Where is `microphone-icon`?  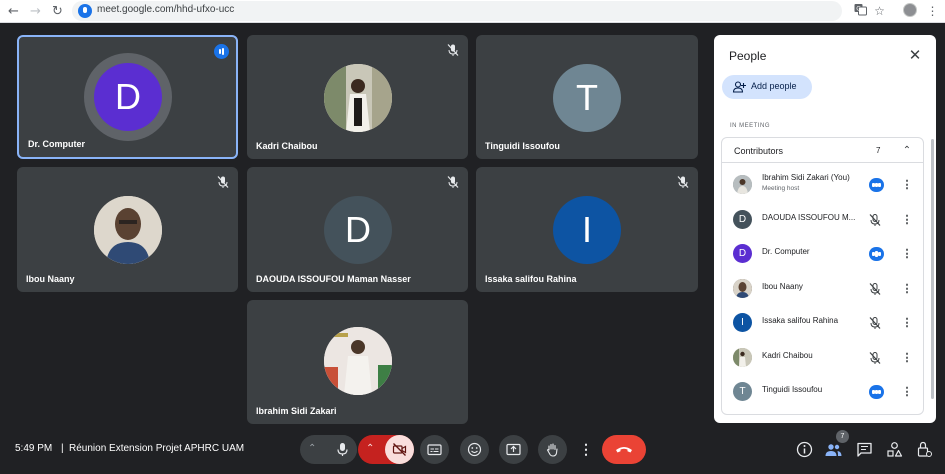
microphone-icon is located at coordinates (342, 449).